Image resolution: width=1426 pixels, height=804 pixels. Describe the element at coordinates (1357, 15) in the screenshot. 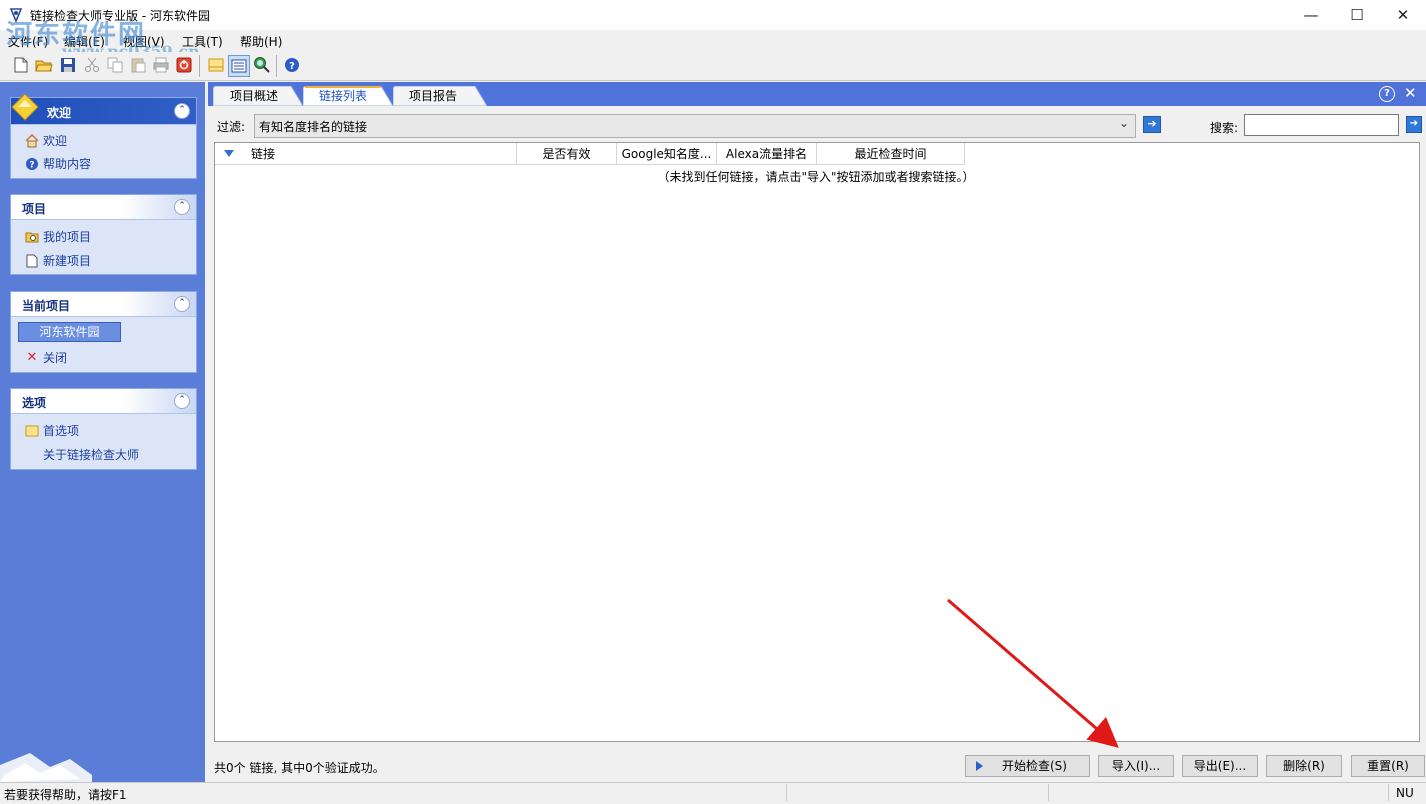

I see `maximize-button: ☐` at that location.